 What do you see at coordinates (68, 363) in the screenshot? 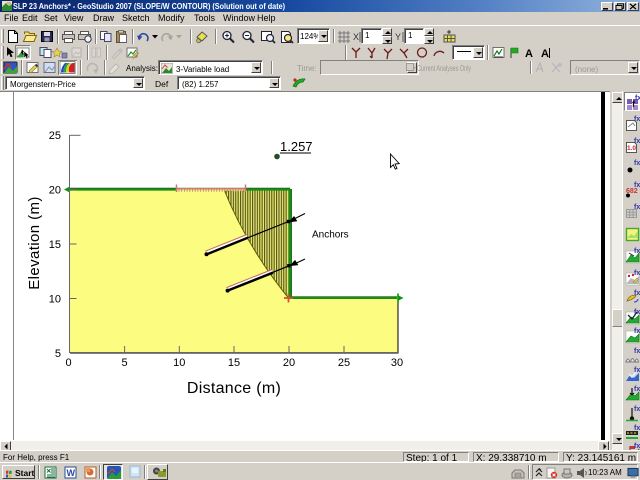
I see `svg-text: 0` at bounding box center [68, 363].